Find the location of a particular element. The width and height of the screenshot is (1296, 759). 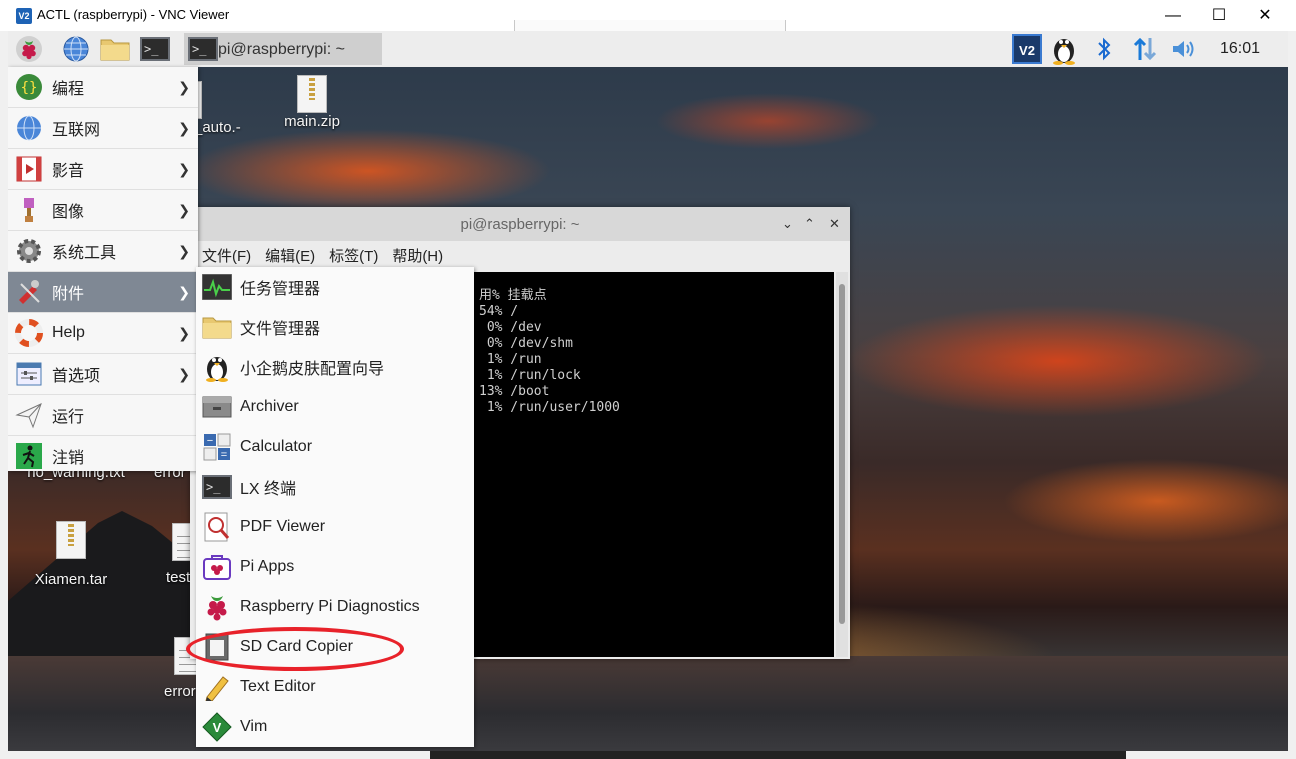

menu-item-internet: 互联网 ❯ is located at coordinates (103, 128).